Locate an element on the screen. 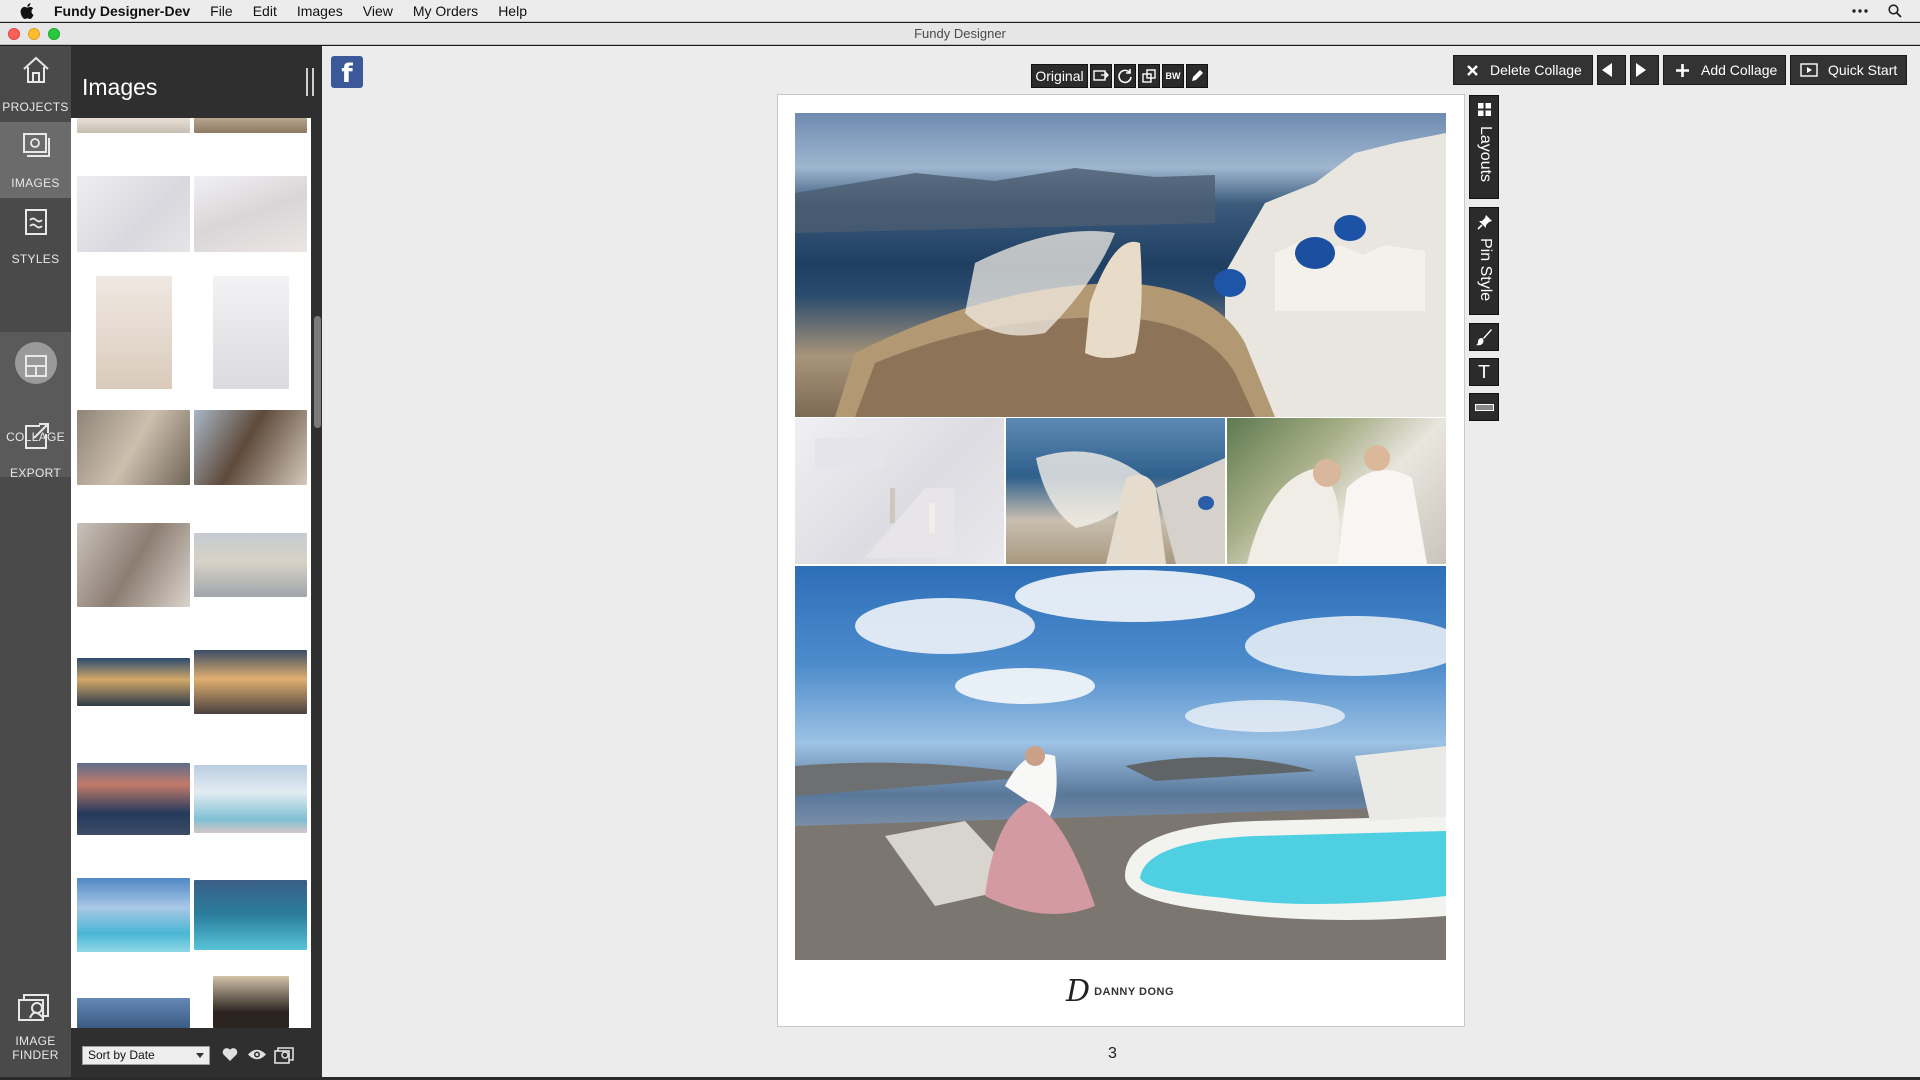 Image resolution: width=1920 pixels, height=1080 pixels. apple-logo-icon is located at coordinates (27, 10).